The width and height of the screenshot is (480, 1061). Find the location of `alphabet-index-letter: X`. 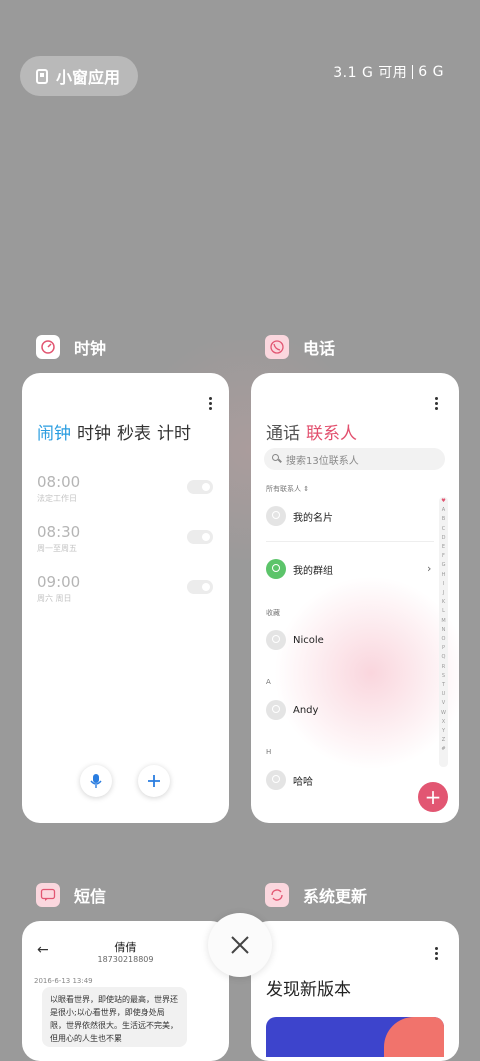

alphabet-index-letter: X is located at coordinates (443, 722).